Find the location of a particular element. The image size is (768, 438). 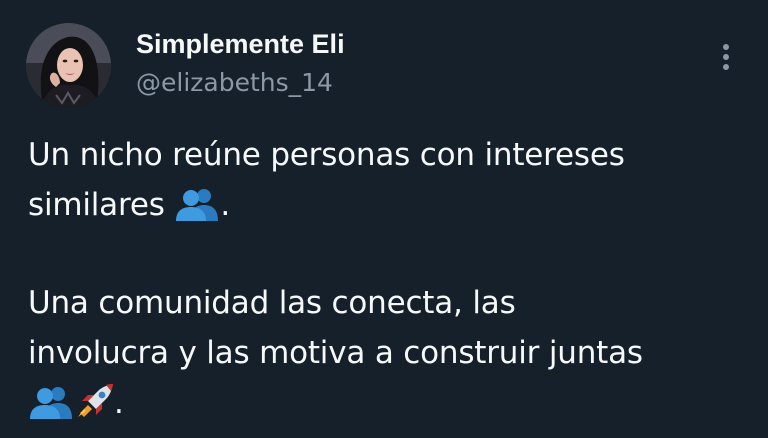

tweet-text-line: similares . is located at coordinates (129, 205).